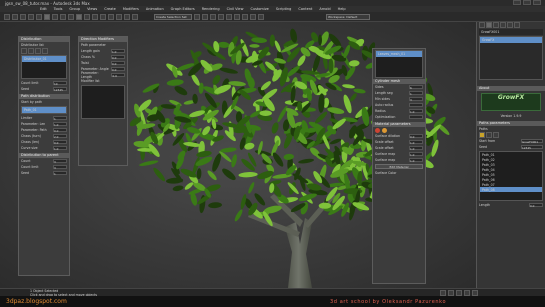 This screenshot has height=307, width=545. I want to click on unlink-icon, so click(31, 16).